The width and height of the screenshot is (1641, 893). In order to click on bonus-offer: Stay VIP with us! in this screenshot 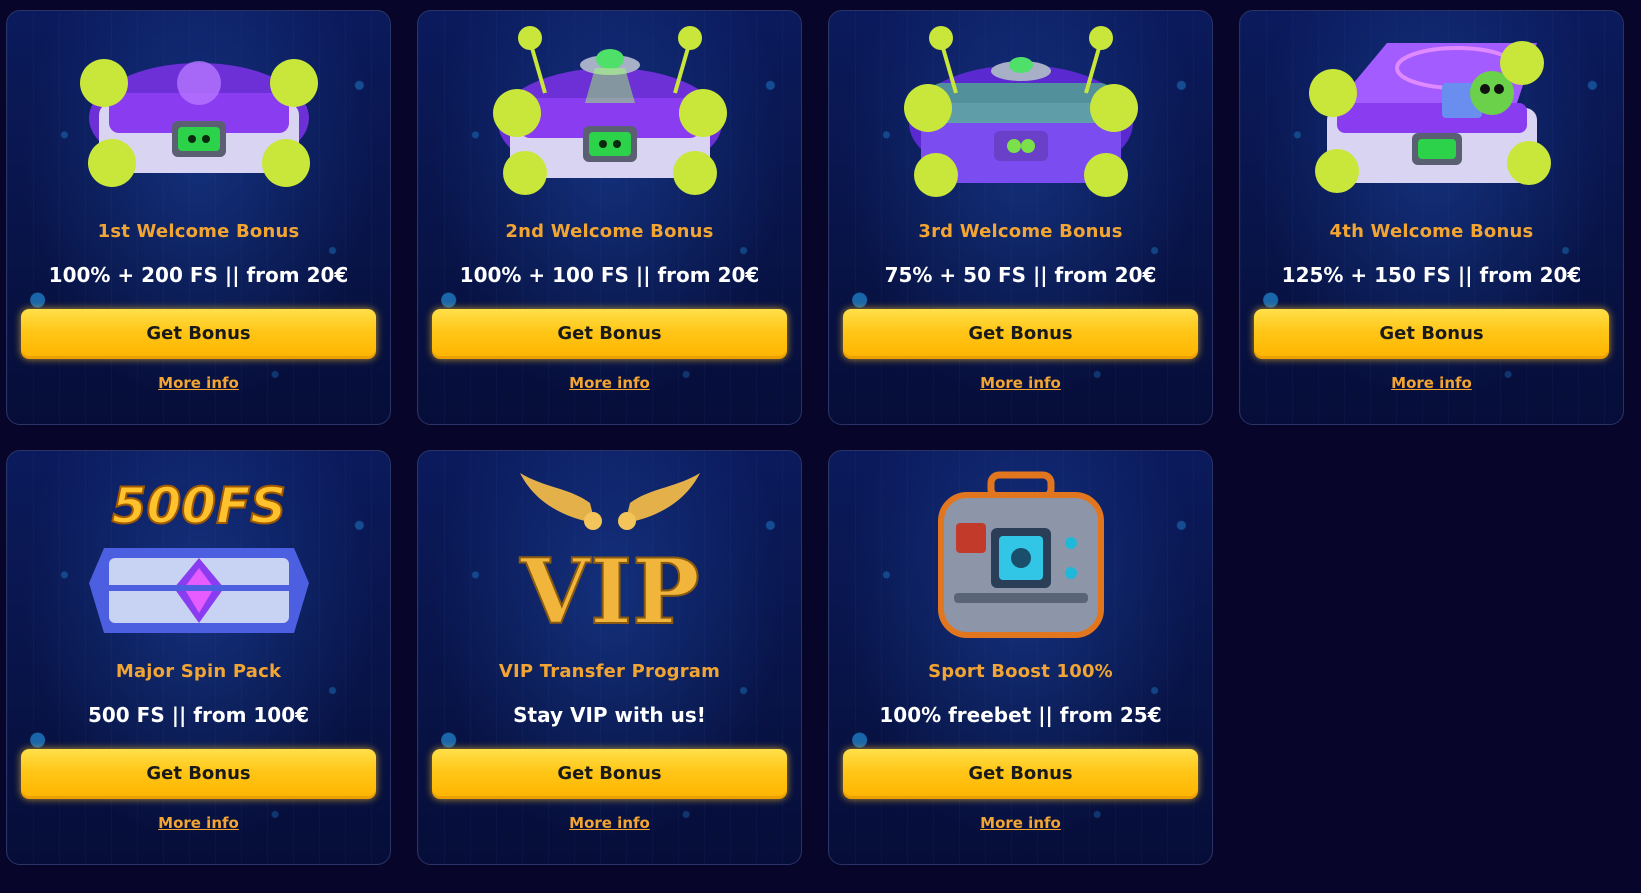, I will do `click(609, 715)`.